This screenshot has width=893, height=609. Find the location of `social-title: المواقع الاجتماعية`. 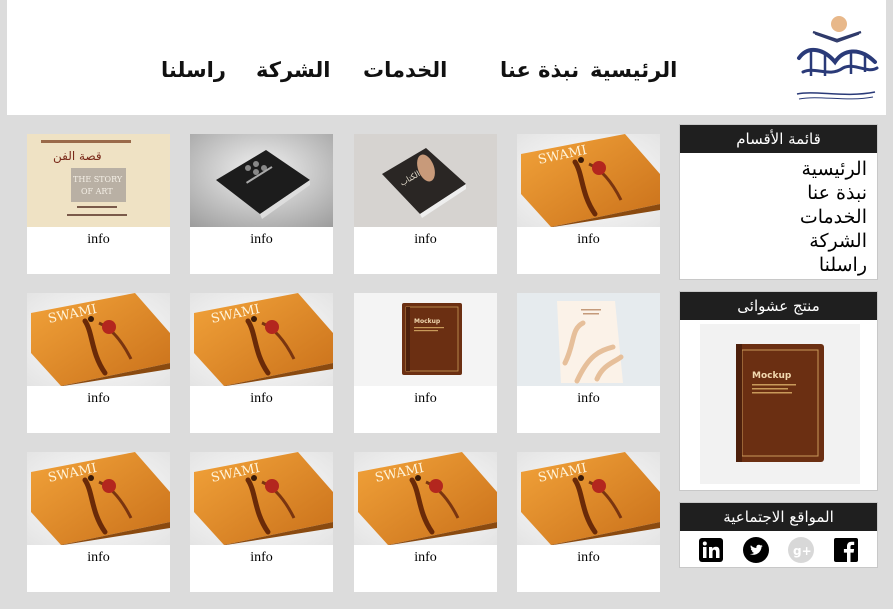

social-title: المواقع الاجتماعية is located at coordinates (778, 517).